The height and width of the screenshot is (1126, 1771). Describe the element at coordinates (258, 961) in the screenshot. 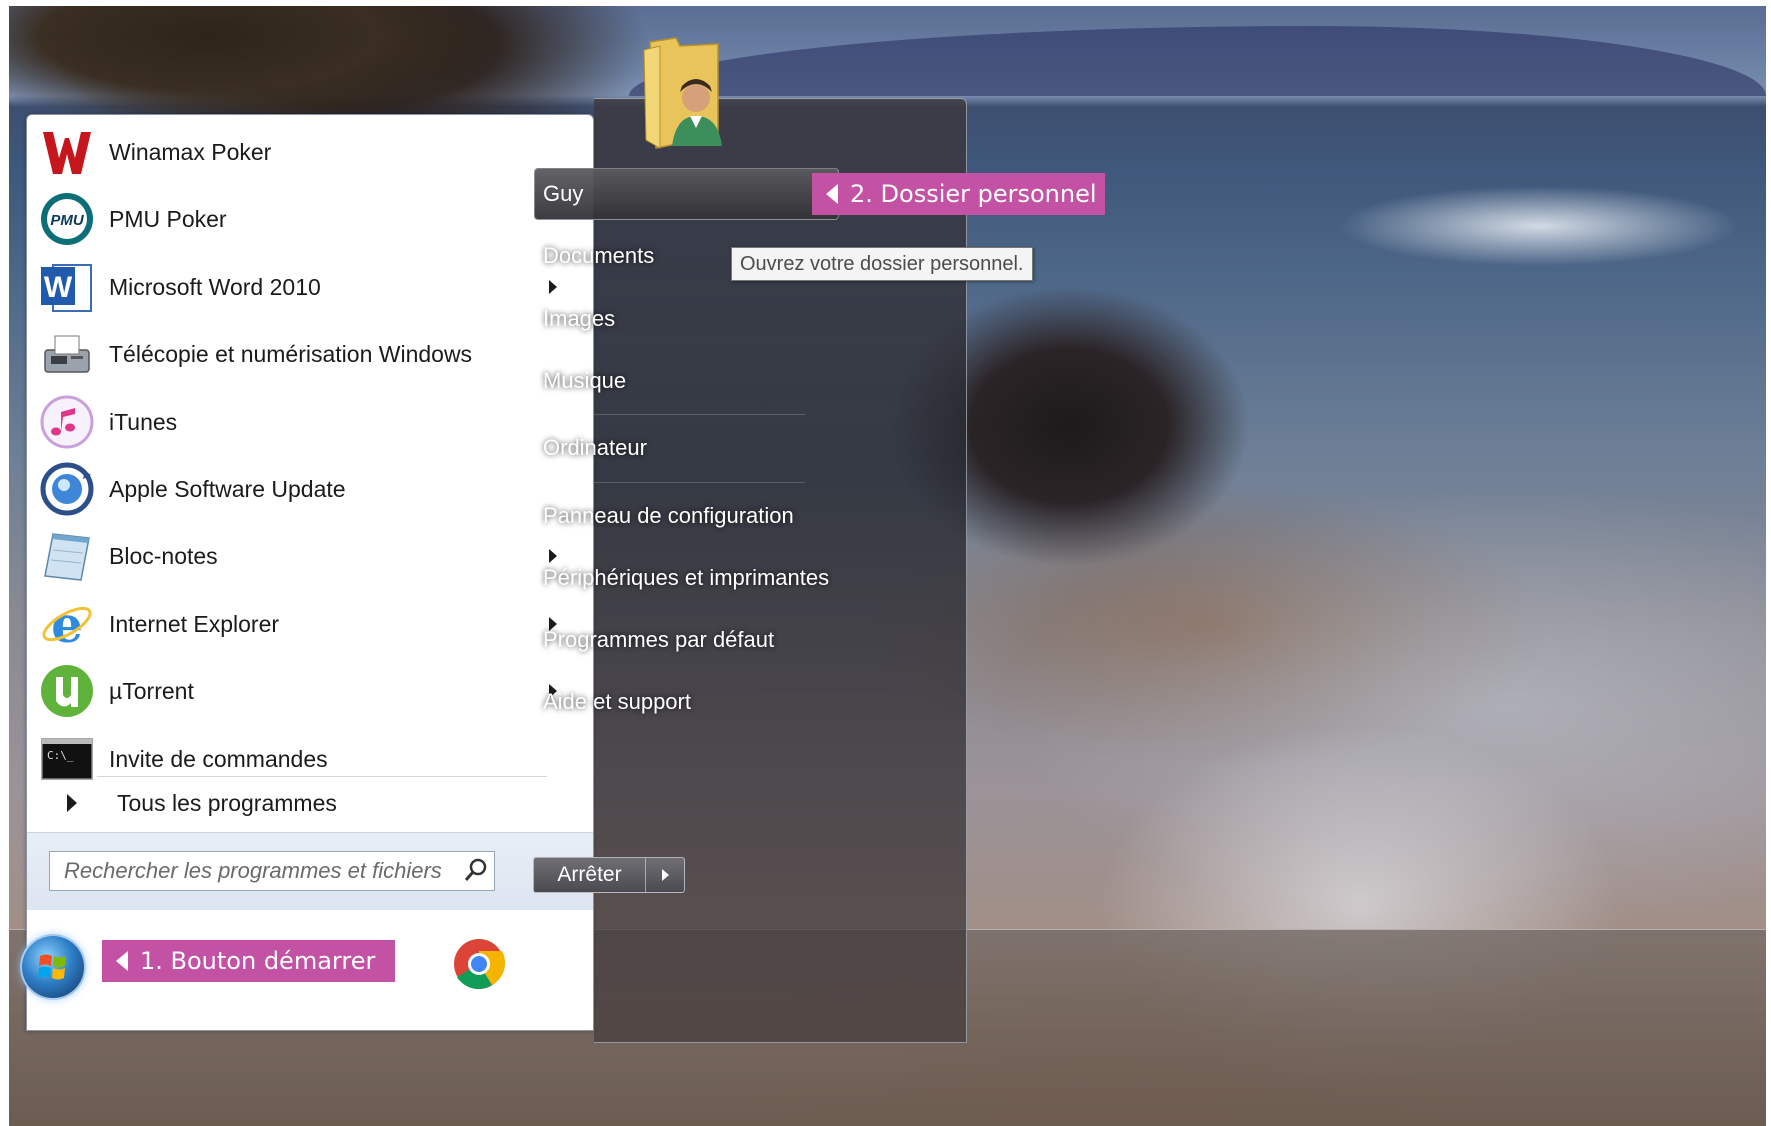

I see `callout-label: 1. Bouton démarrer` at that location.